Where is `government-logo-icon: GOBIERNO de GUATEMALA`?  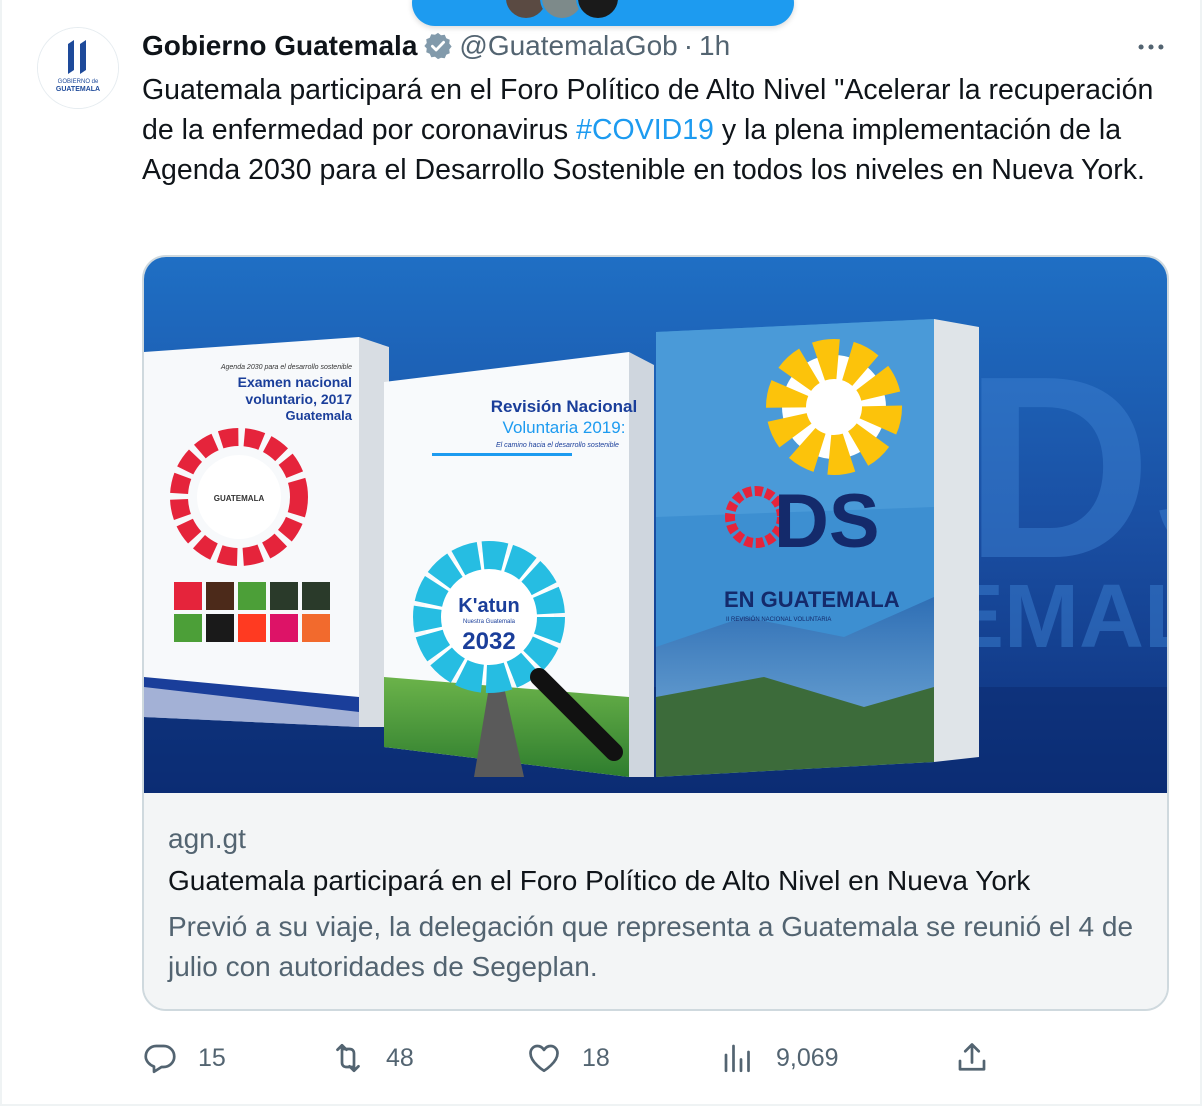 government-logo-icon: GOBIERNO de GUATEMALA is located at coordinates (78, 68).